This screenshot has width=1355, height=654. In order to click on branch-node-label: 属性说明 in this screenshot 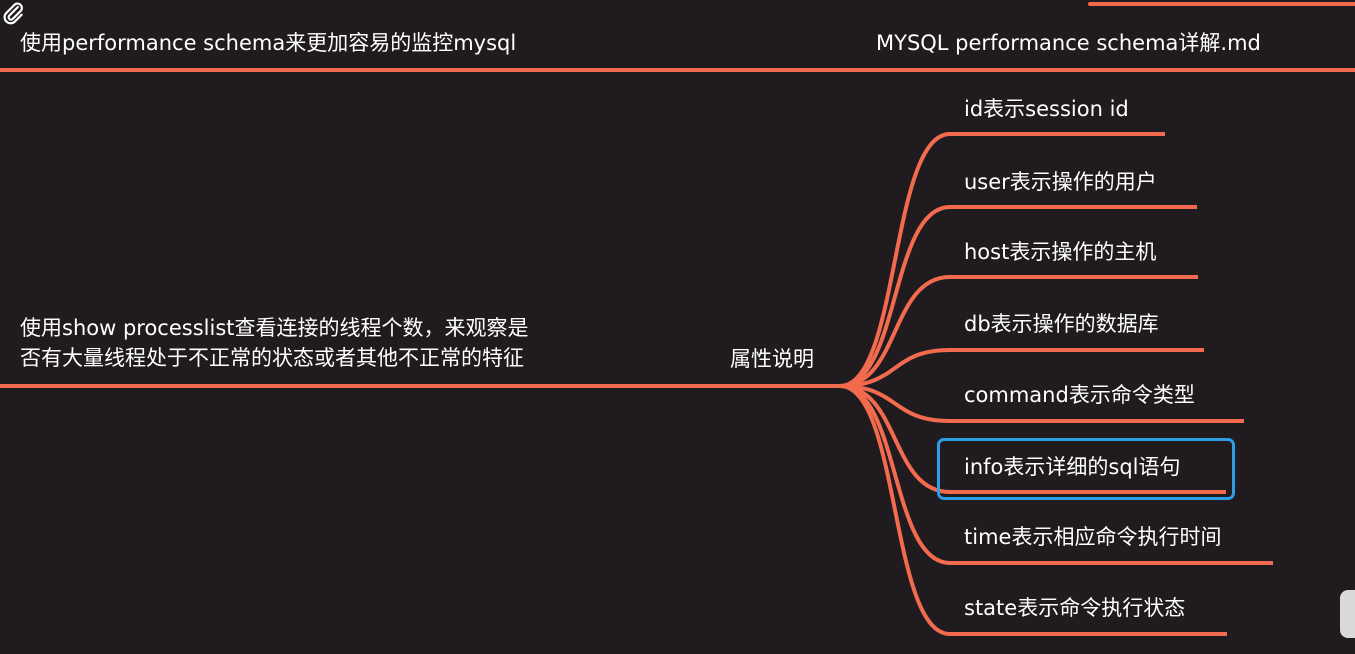, I will do `click(772, 359)`.